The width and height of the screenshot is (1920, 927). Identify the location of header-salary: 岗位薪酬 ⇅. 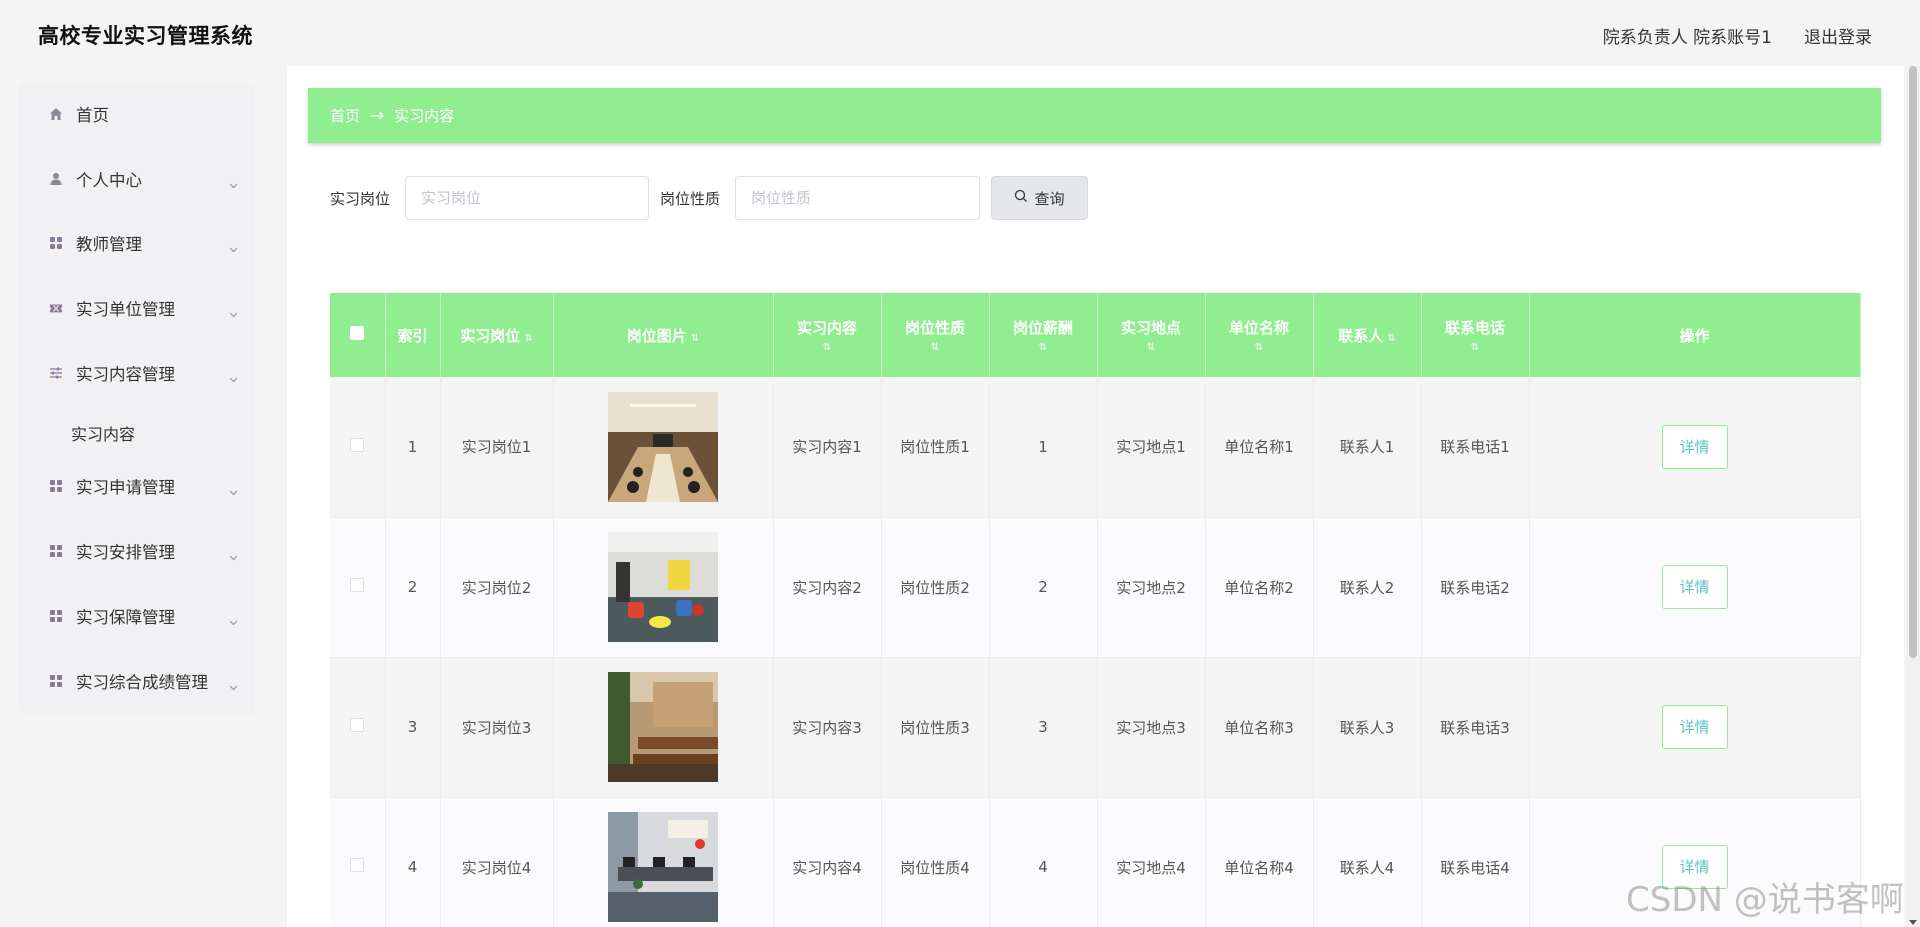
(1043, 335).